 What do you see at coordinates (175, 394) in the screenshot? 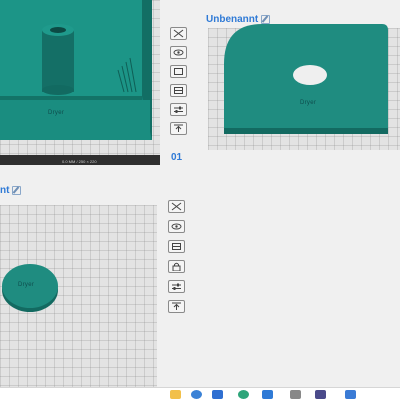
I see `file-explorer-icon` at bounding box center [175, 394].